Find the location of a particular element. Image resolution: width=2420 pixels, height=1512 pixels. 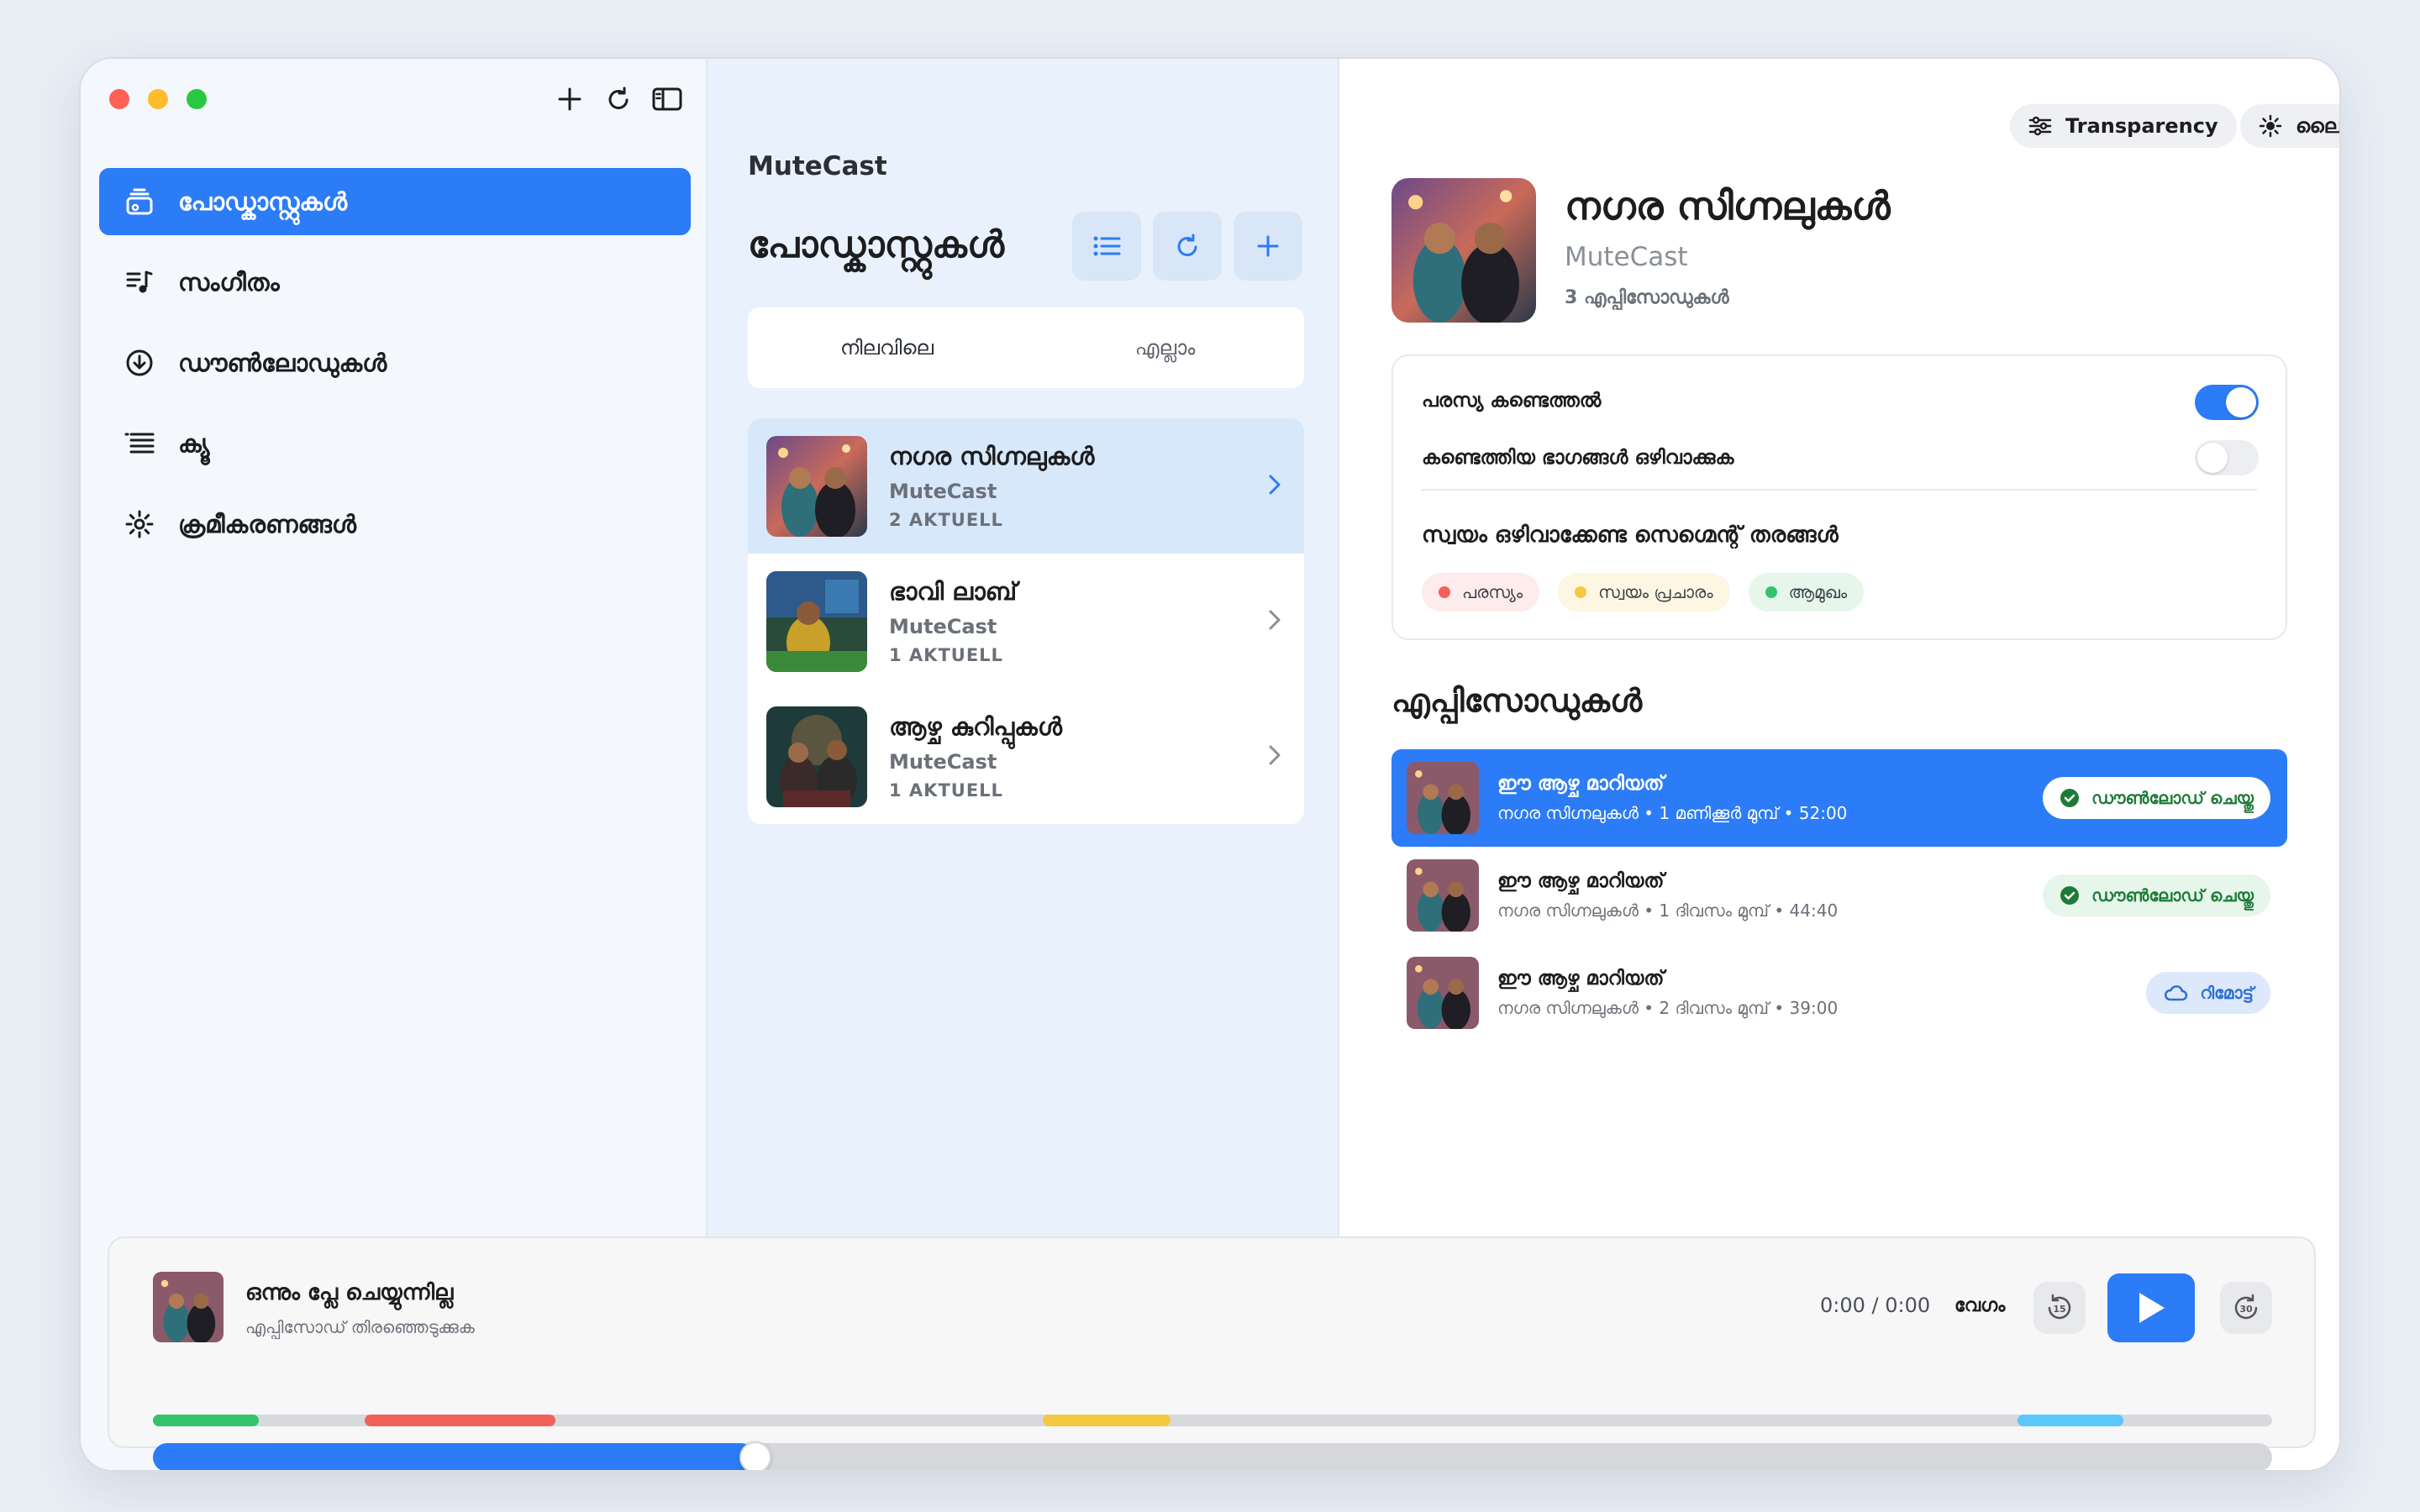

play-icon is located at coordinates (2152, 1308).